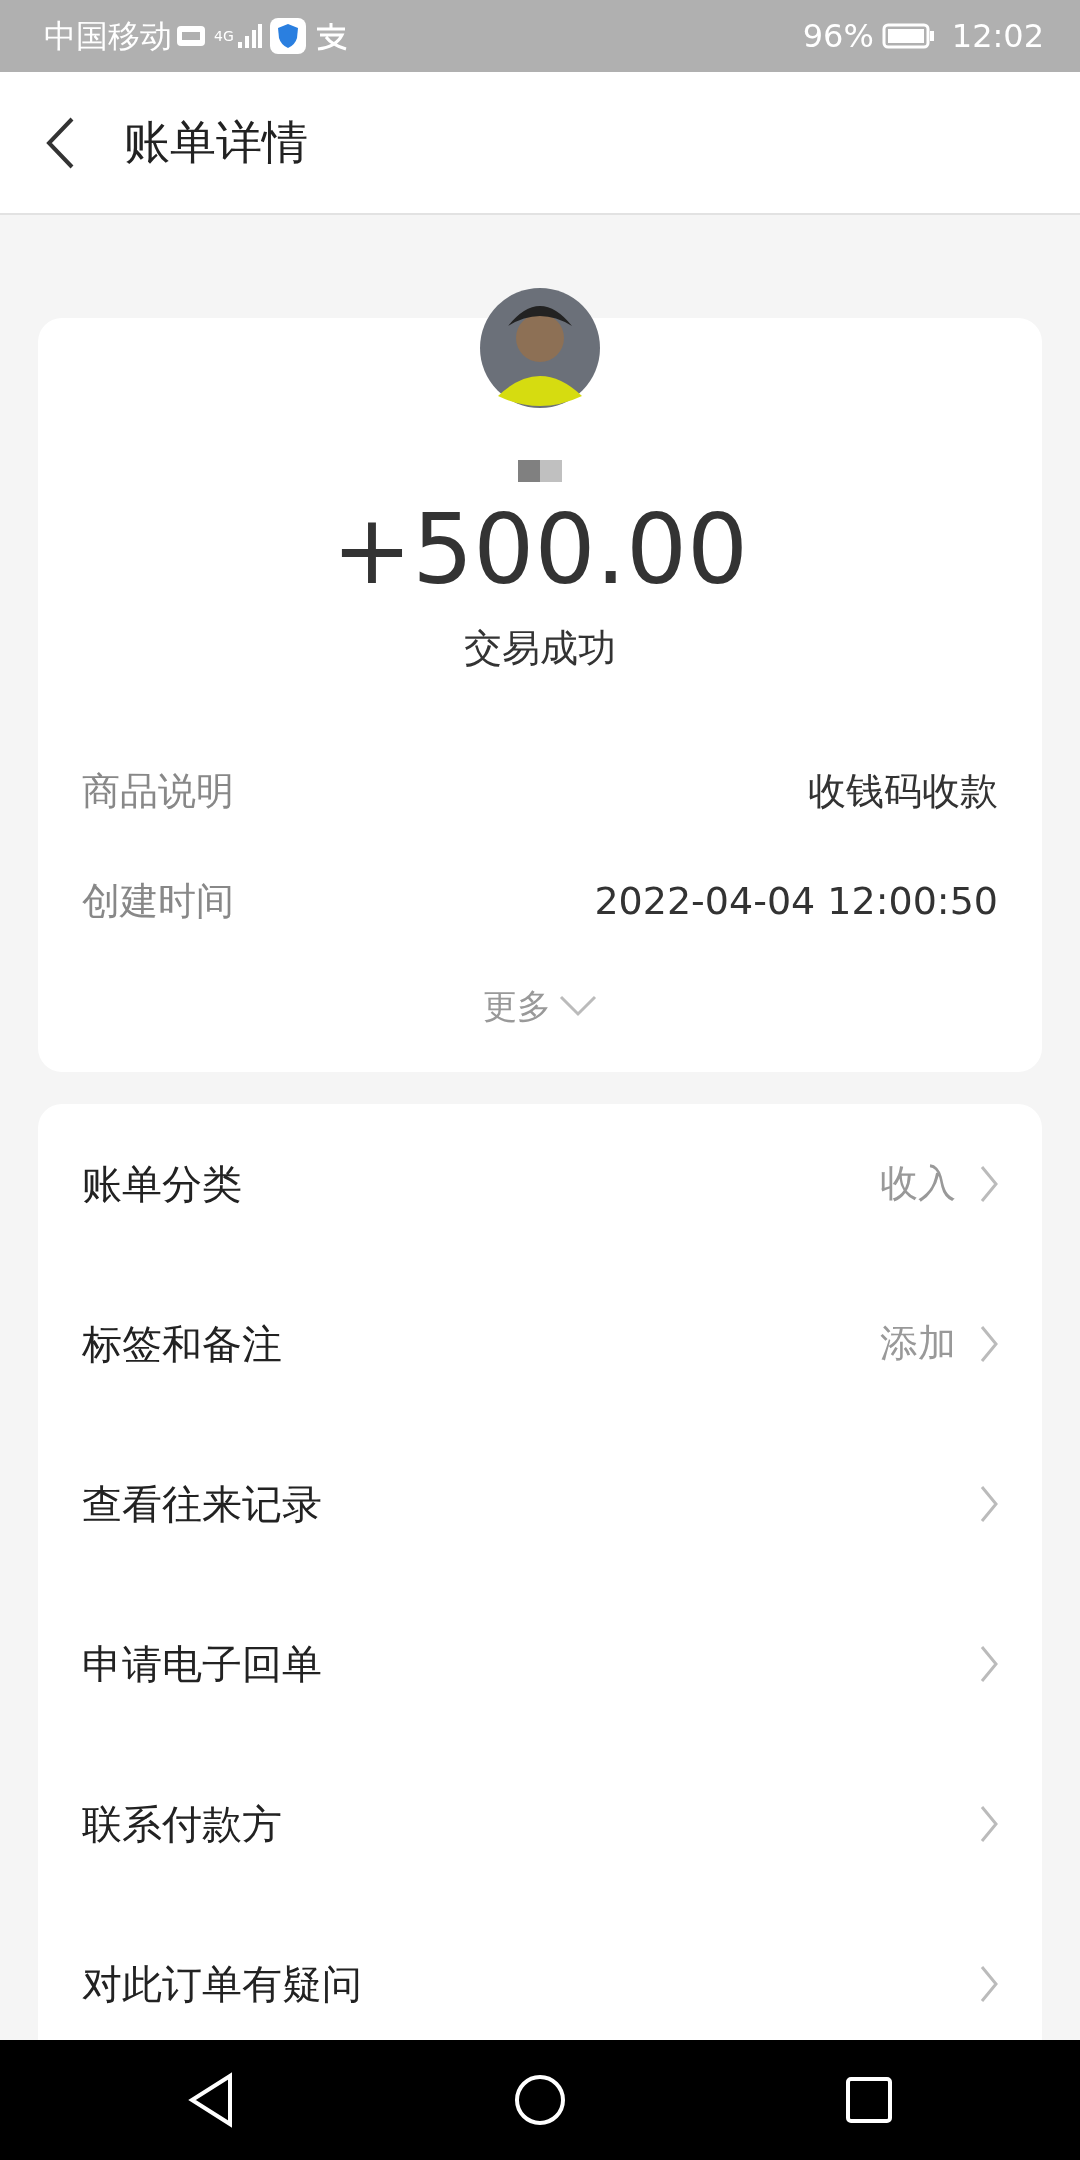  Describe the element at coordinates (158, 792) in the screenshot. I see `detail-label: 商品说明` at that location.